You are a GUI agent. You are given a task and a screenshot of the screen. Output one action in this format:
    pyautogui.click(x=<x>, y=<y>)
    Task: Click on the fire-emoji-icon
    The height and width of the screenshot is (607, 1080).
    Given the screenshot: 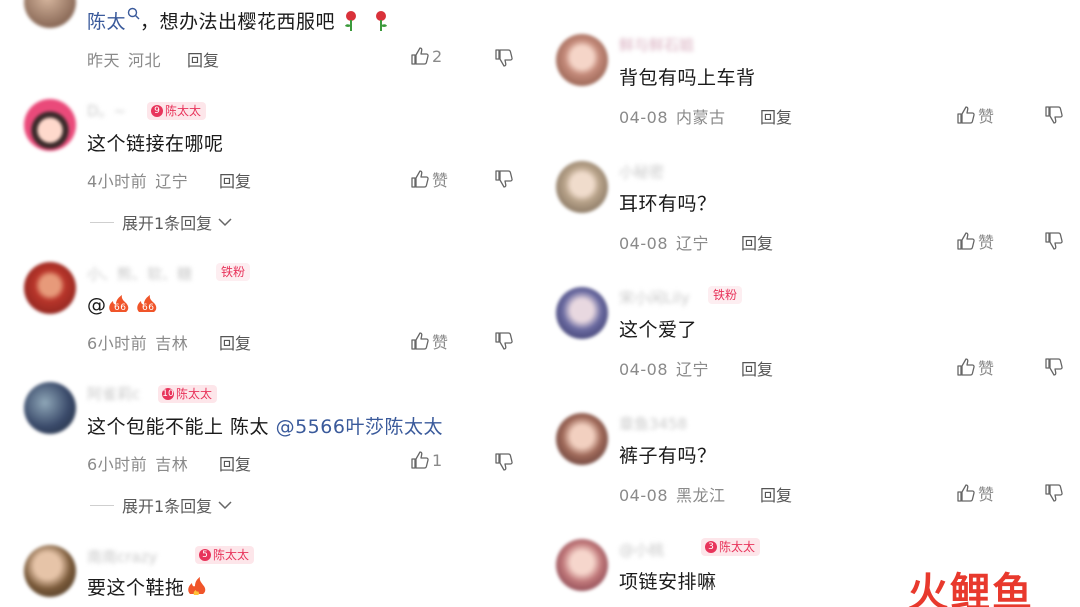 What is the action you would take?
    pyautogui.click(x=196, y=586)
    